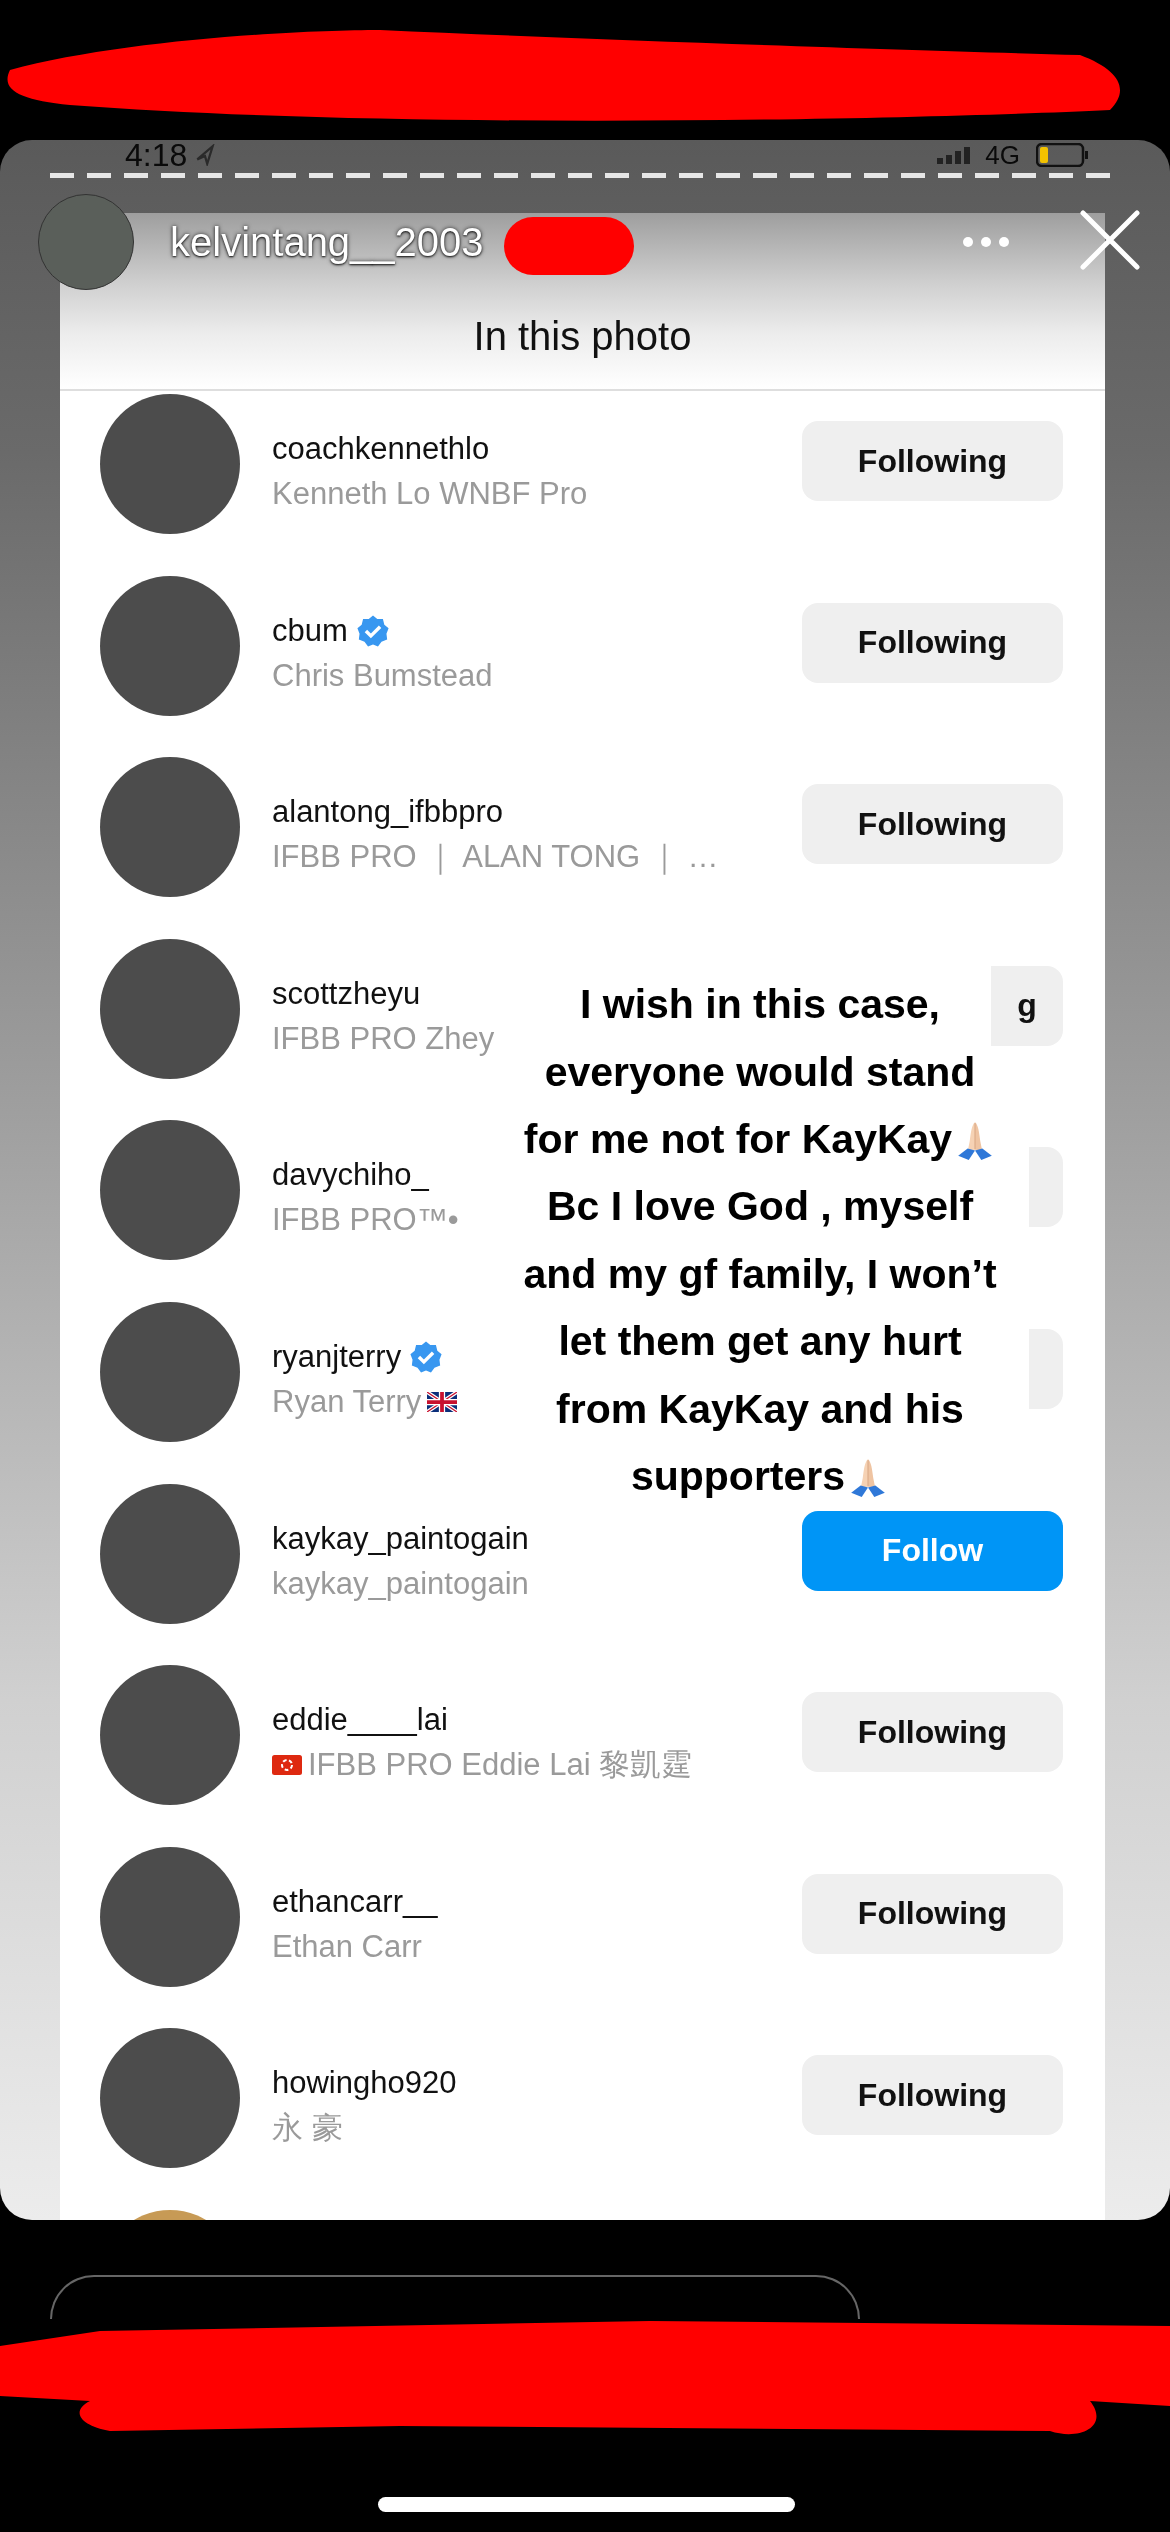  I want to click on username: coachkennethlo, so click(381, 449).